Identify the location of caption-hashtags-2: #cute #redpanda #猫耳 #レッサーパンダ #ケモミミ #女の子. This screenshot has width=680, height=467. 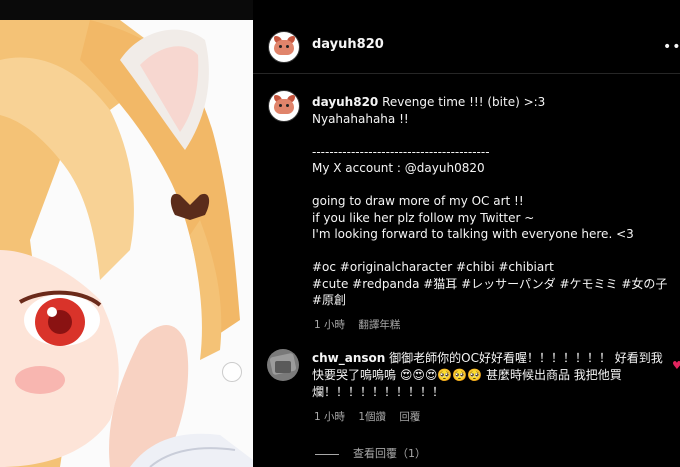
(492, 284).